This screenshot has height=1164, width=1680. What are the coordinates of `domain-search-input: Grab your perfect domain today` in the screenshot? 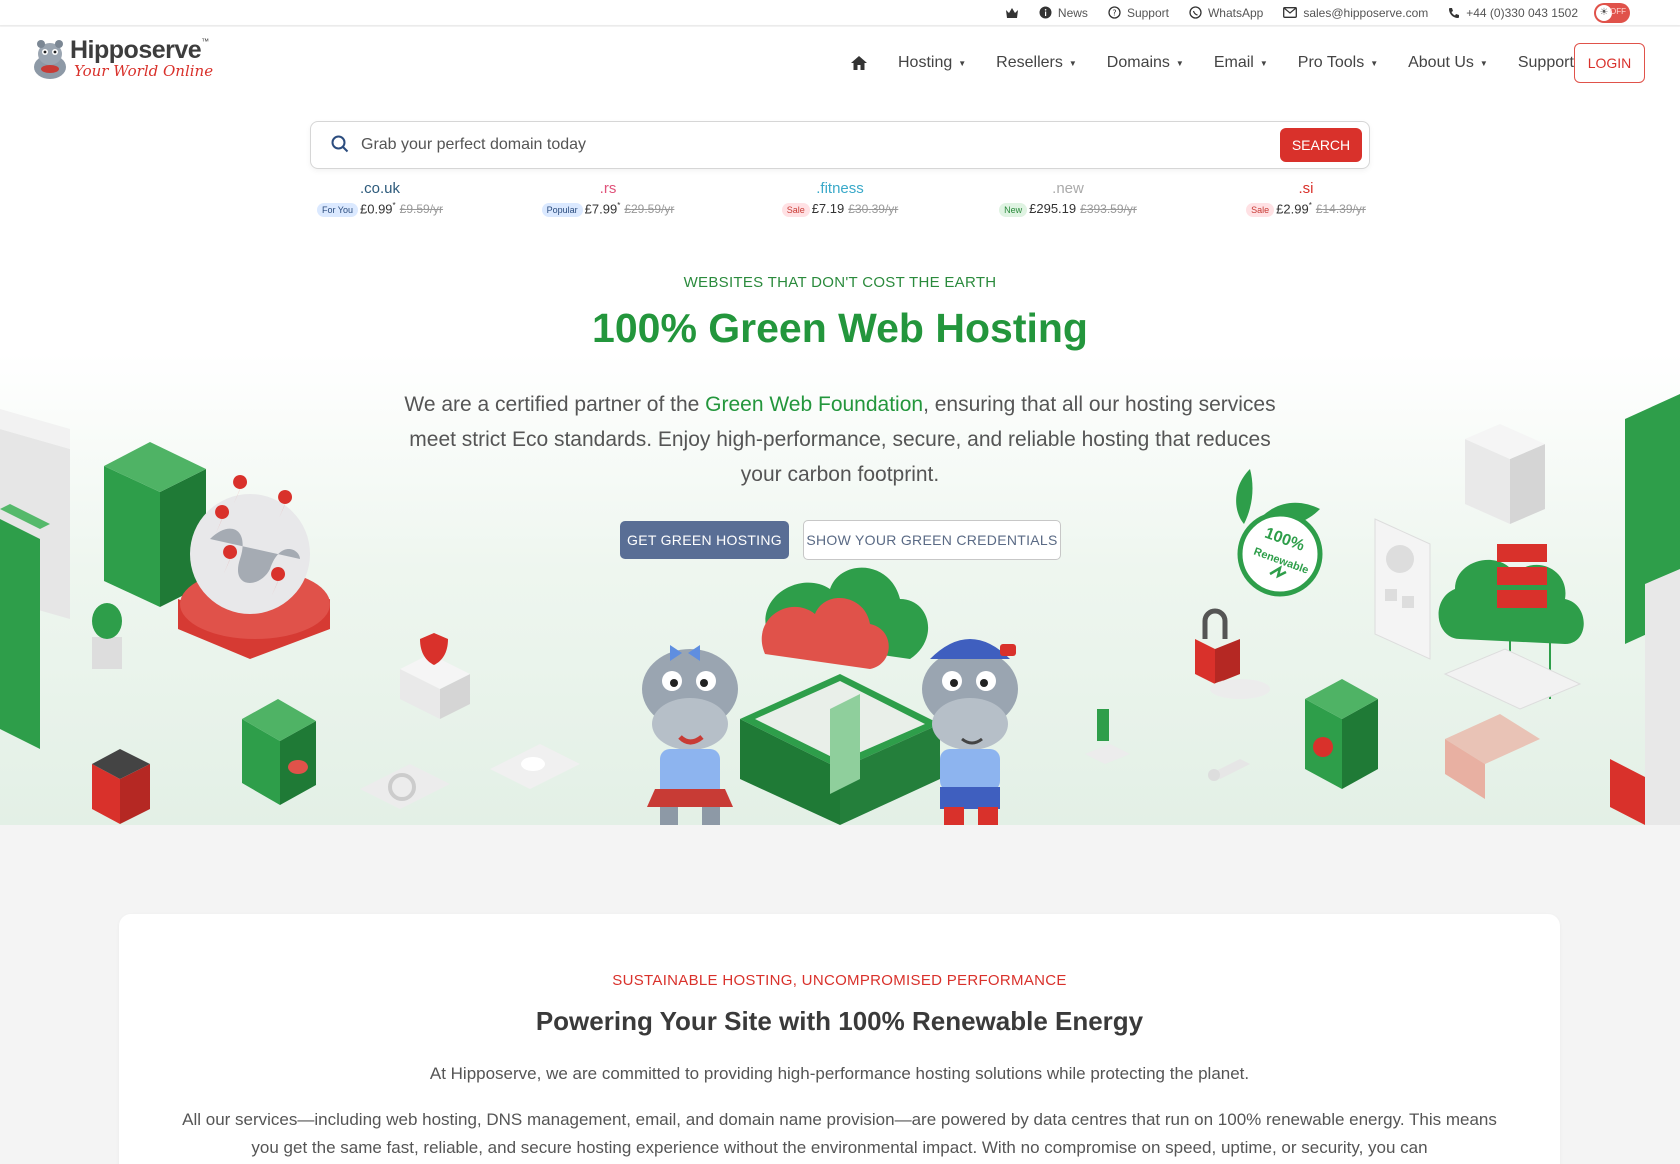 It's located at (473, 145).